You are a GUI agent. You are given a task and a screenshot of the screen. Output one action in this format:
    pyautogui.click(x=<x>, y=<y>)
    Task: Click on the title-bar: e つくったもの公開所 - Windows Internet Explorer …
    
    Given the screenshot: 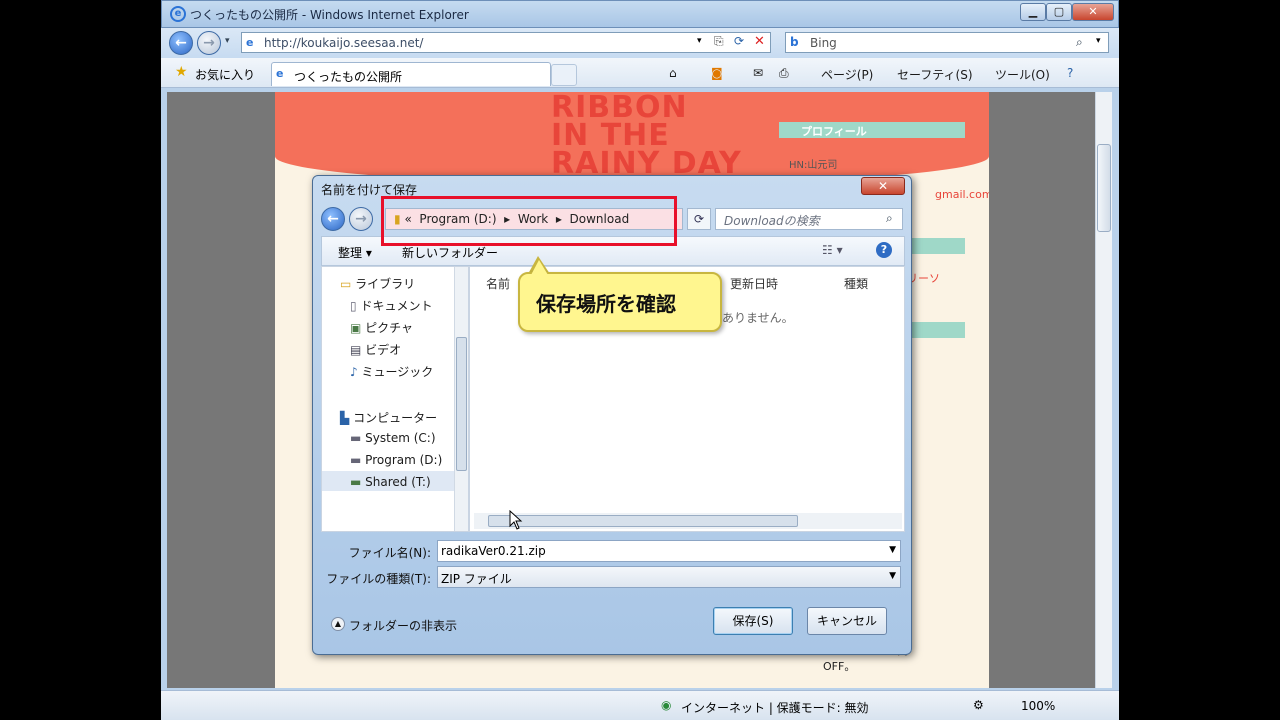 What is the action you would take?
    pyautogui.click(x=640, y=14)
    